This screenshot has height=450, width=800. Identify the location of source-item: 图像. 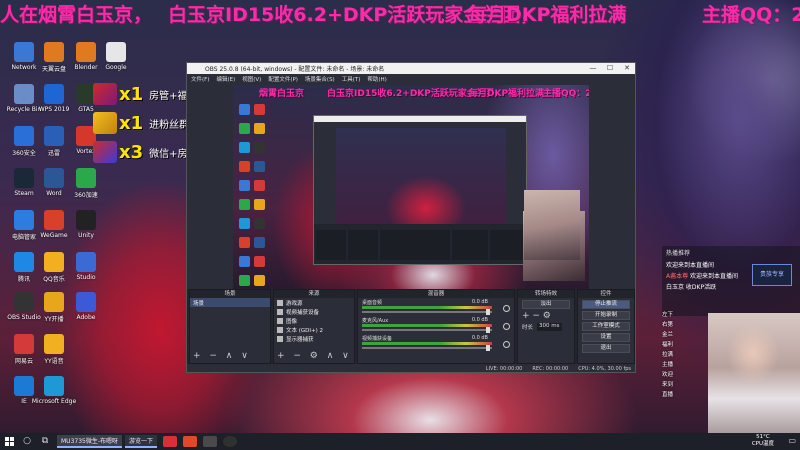
(314, 320).